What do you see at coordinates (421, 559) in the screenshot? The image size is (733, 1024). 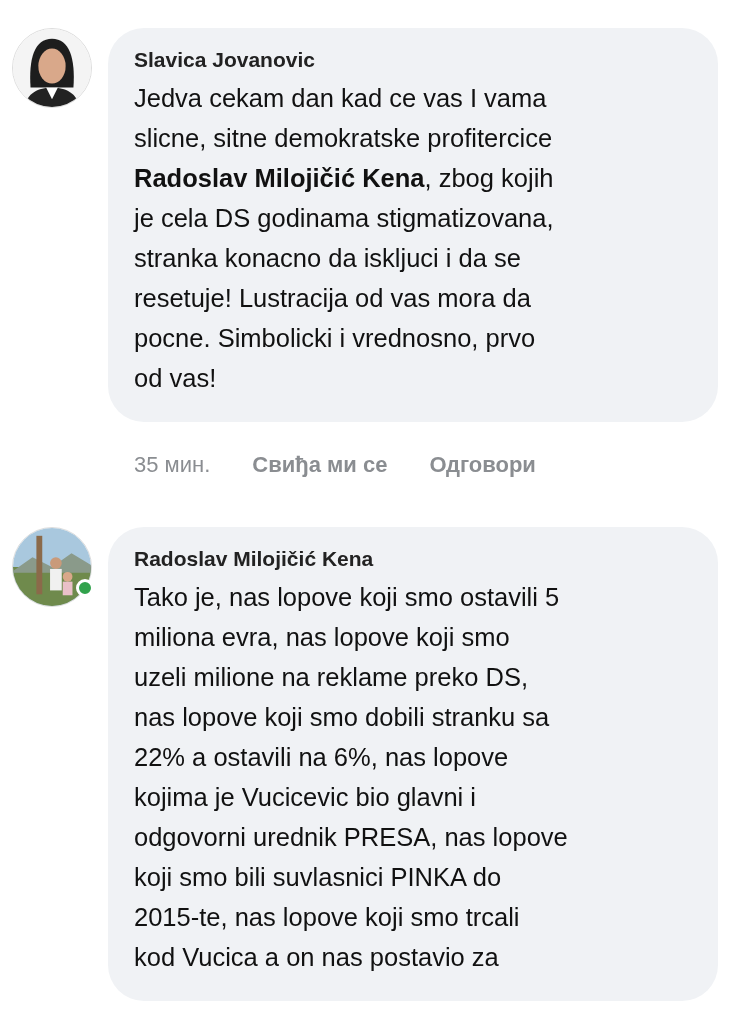 I see `author-name: Radoslav Milojičić Kena` at bounding box center [421, 559].